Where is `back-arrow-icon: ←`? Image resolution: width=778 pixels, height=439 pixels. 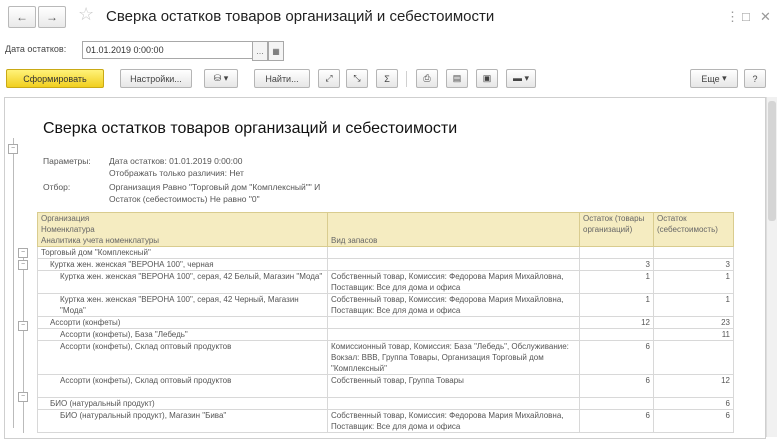 back-arrow-icon: ← is located at coordinates (22, 17).